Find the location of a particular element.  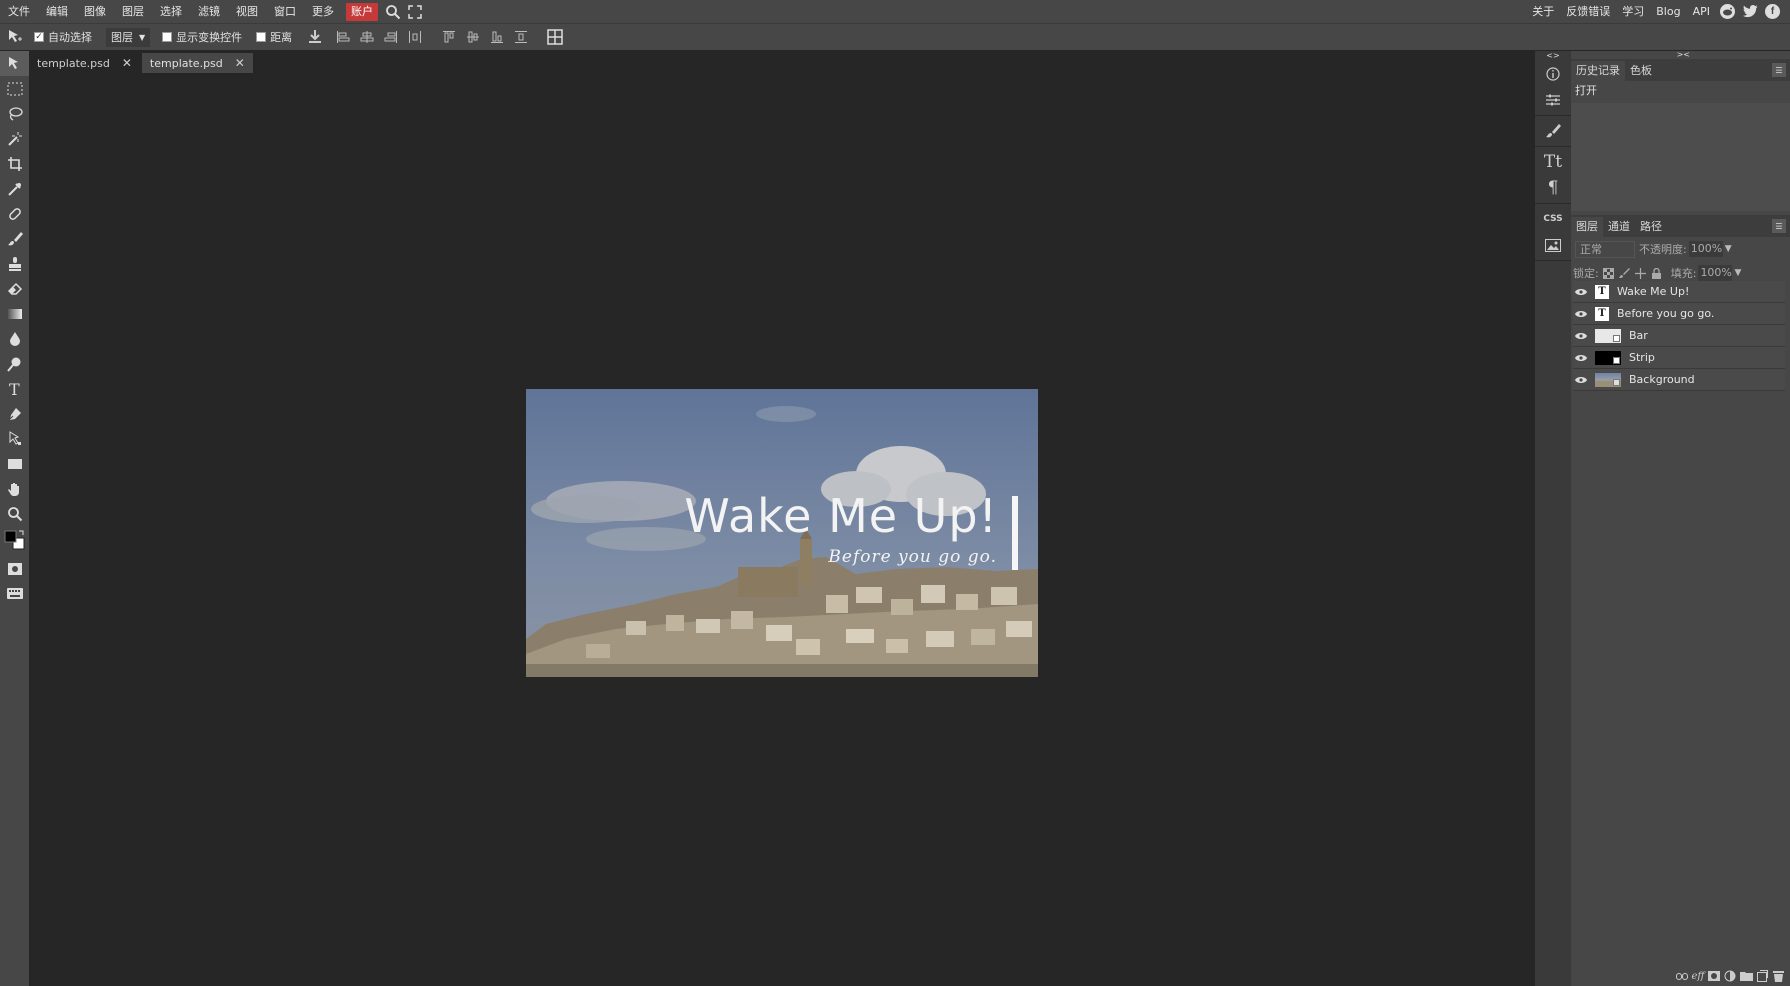

quick-mask-icon is located at coordinates (14, 568).